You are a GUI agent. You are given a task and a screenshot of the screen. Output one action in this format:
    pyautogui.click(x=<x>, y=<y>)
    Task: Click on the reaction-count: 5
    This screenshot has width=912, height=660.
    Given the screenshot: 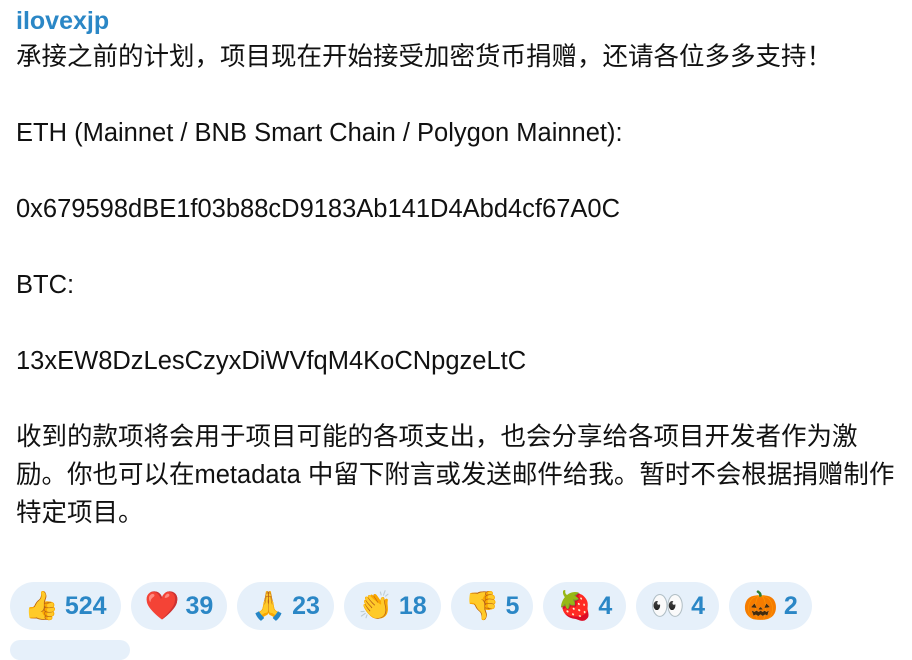 What is the action you would take?
    pyautogui.click(x=512, y=605)
    